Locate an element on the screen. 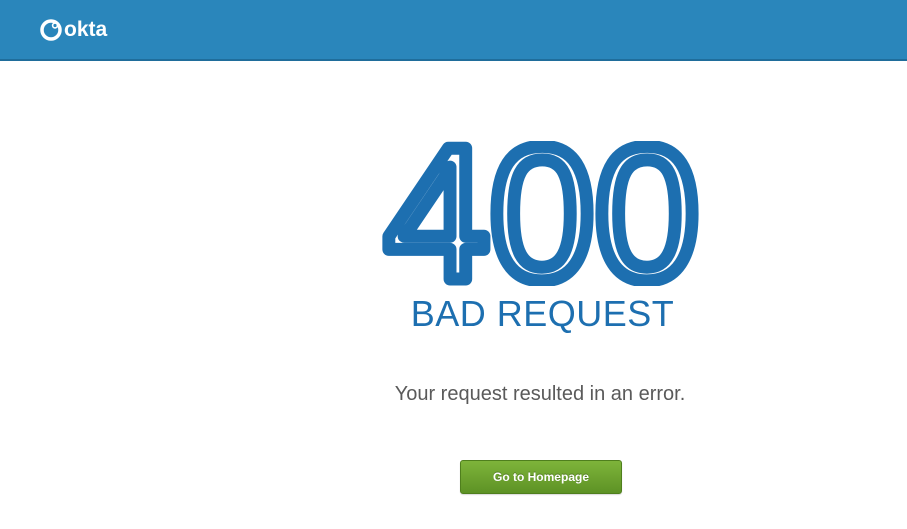 This screenshot has width=907, height=529. okta-logo-icon is located at coordinates (51, 30).